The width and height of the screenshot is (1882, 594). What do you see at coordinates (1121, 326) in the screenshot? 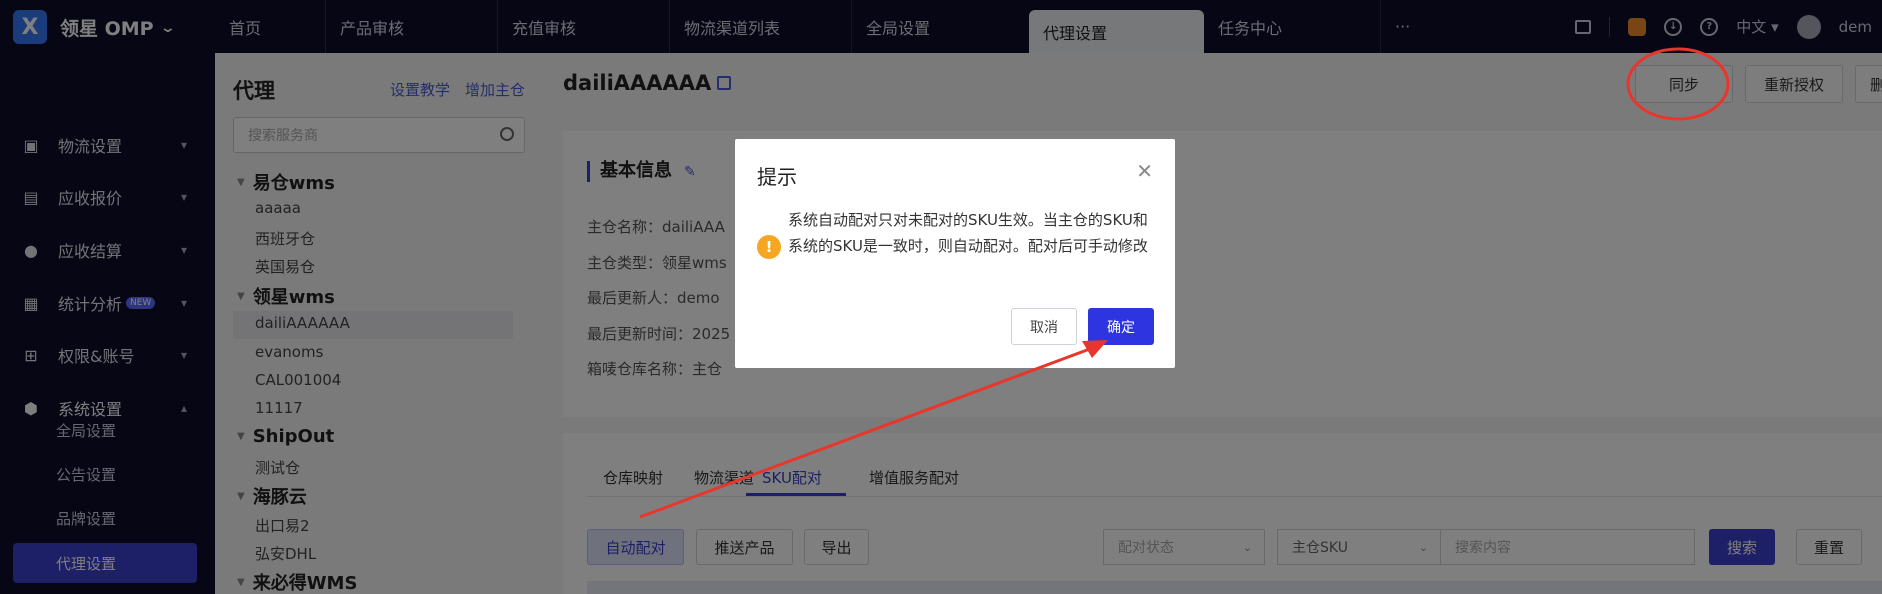
I see `confirm-button: 确定` at bounding box center [1121, 326].